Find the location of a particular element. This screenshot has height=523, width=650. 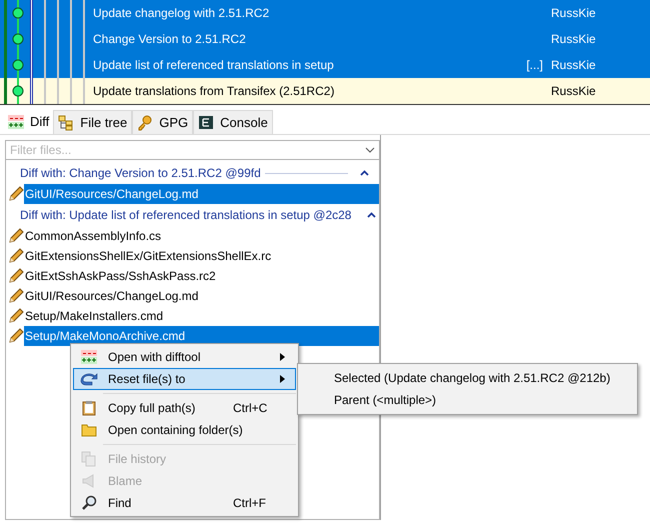

group-header: Diff with: Change Version to 2.51.RC2 @99fd is located at coordinates (140, 173).